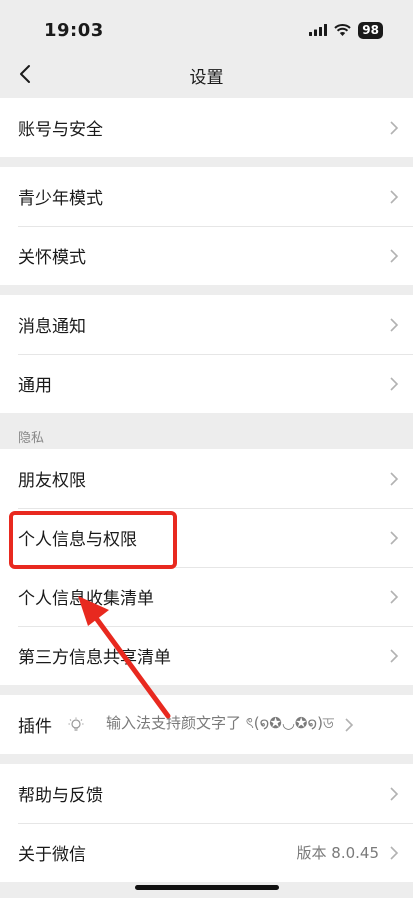 The image size is (413, 898). What do you see at coordinates (206, 537) in the screenshot?
I see `settings-row-personal-info-permissions: 个人信息与权限` at bounding box center [206, 537].